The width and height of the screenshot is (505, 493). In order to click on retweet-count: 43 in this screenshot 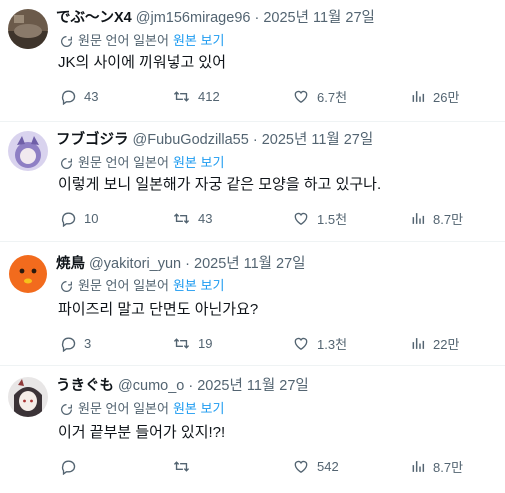, I will do `click(205, 218)`.